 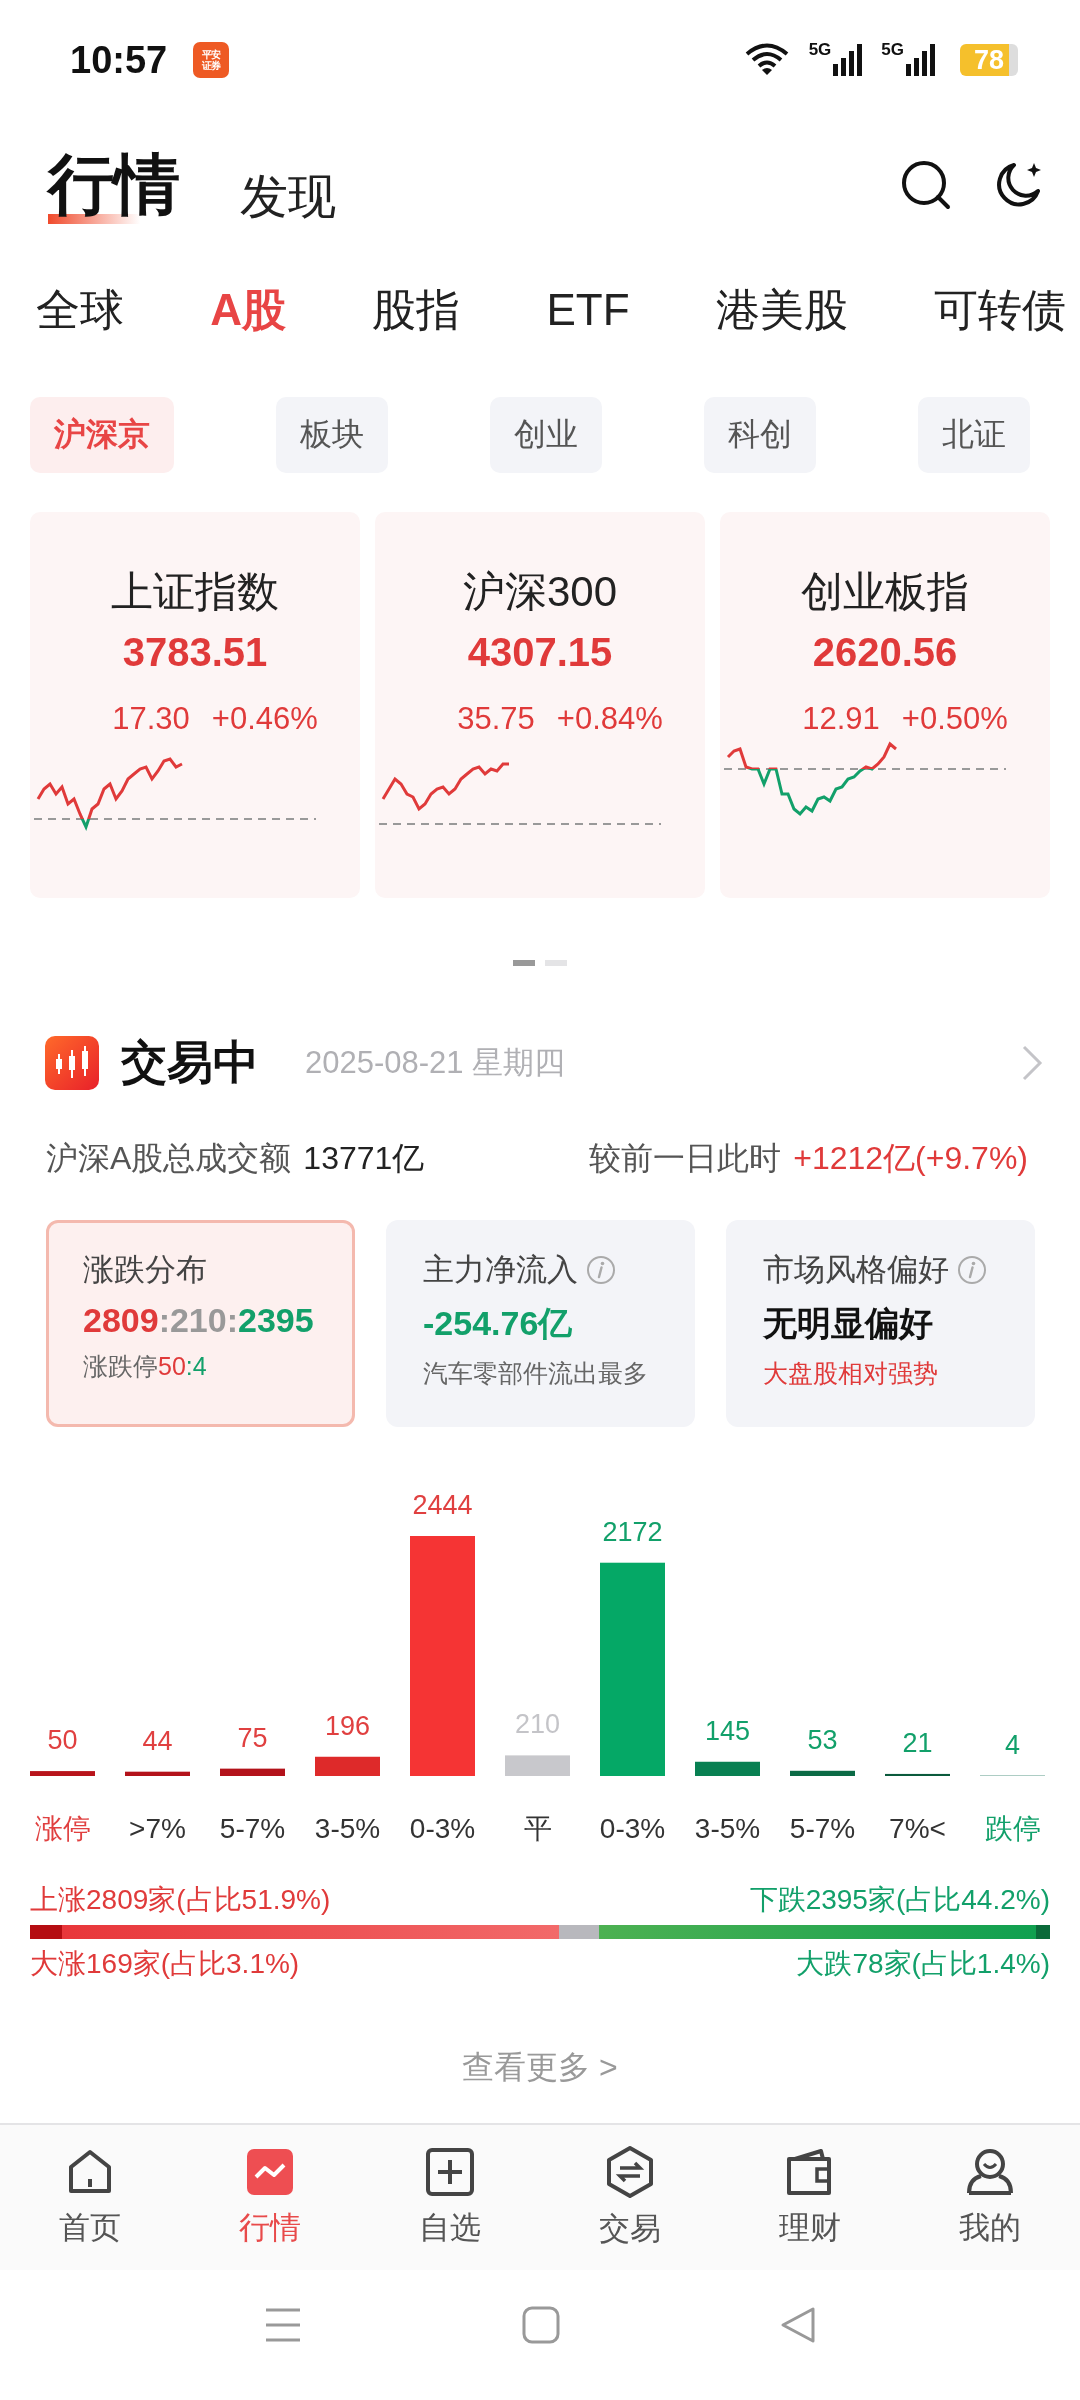 I want to click on status-time: 10:57, so click(x=119, y=60).